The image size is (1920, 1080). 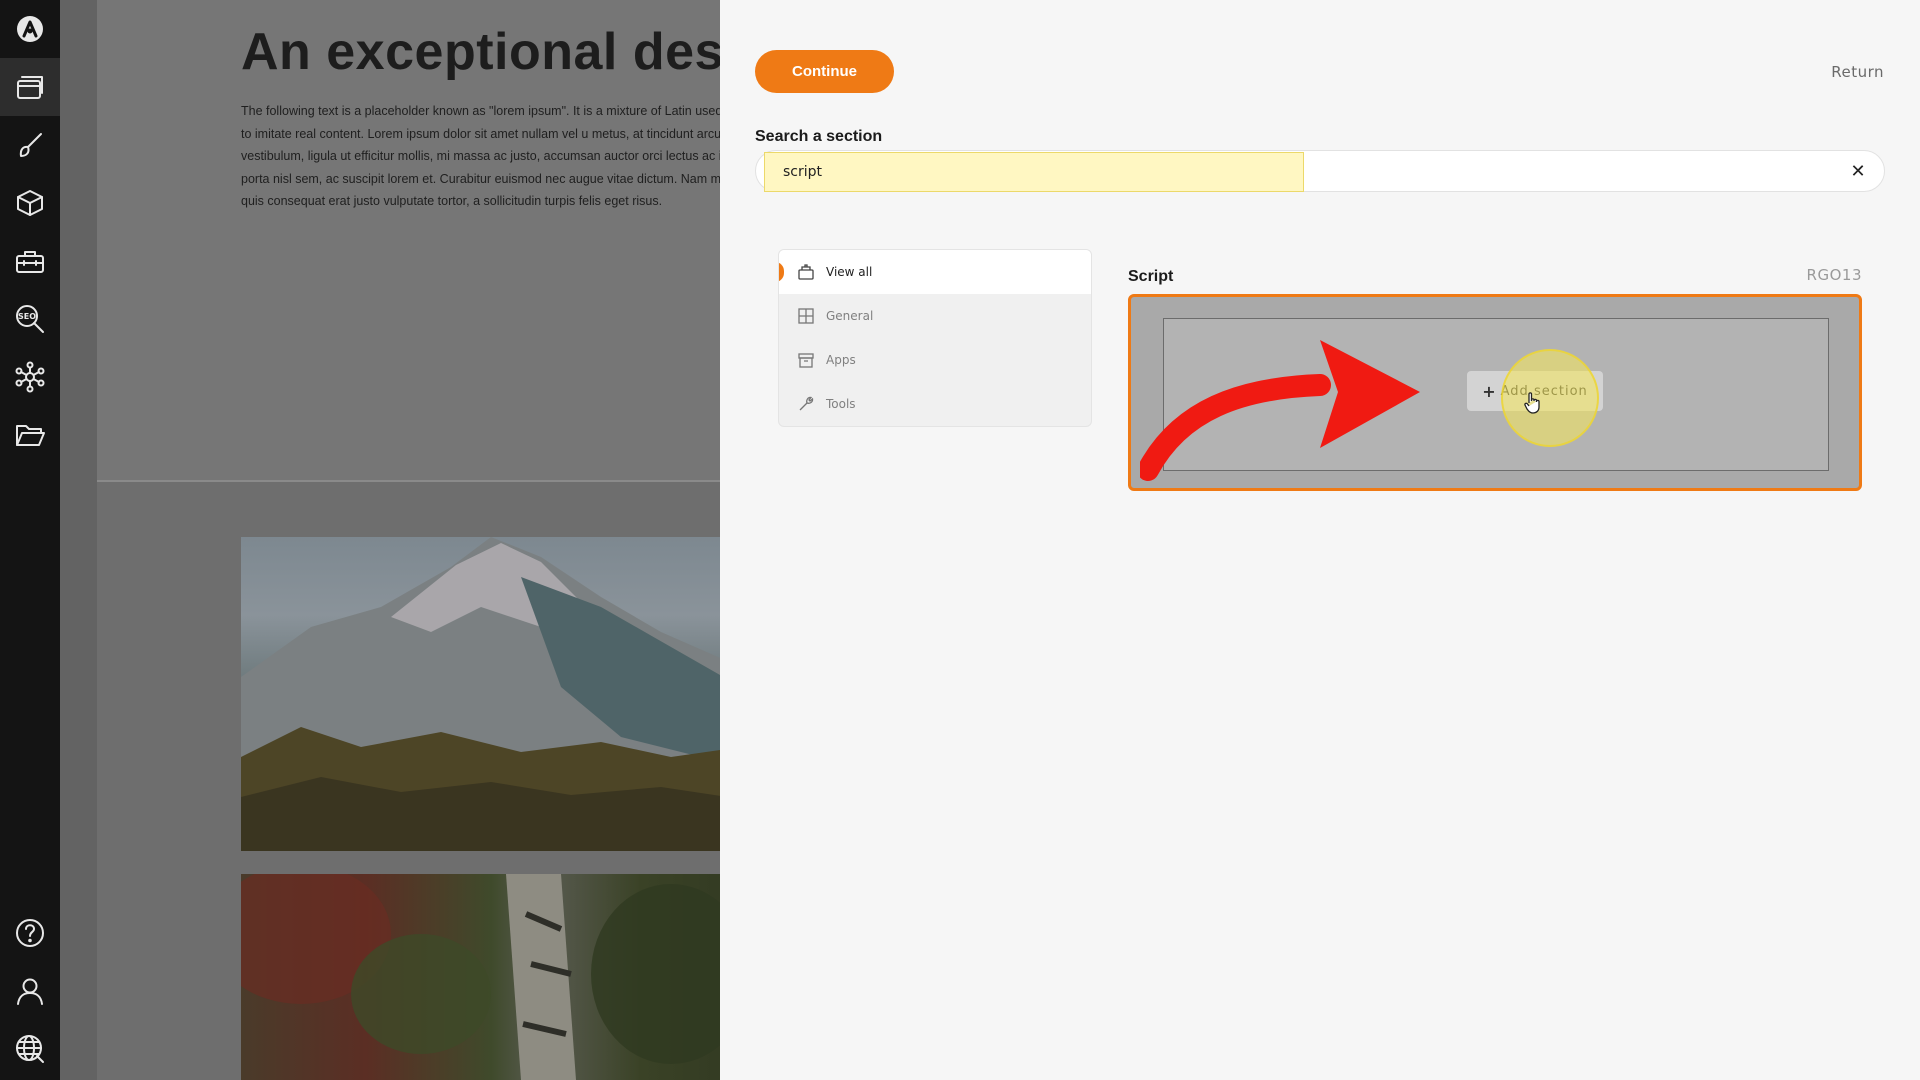 What do you see at coordinates (1489, 391) in the screenshot?
I see `plus-icon: +` at bounding box center [1489, 391].